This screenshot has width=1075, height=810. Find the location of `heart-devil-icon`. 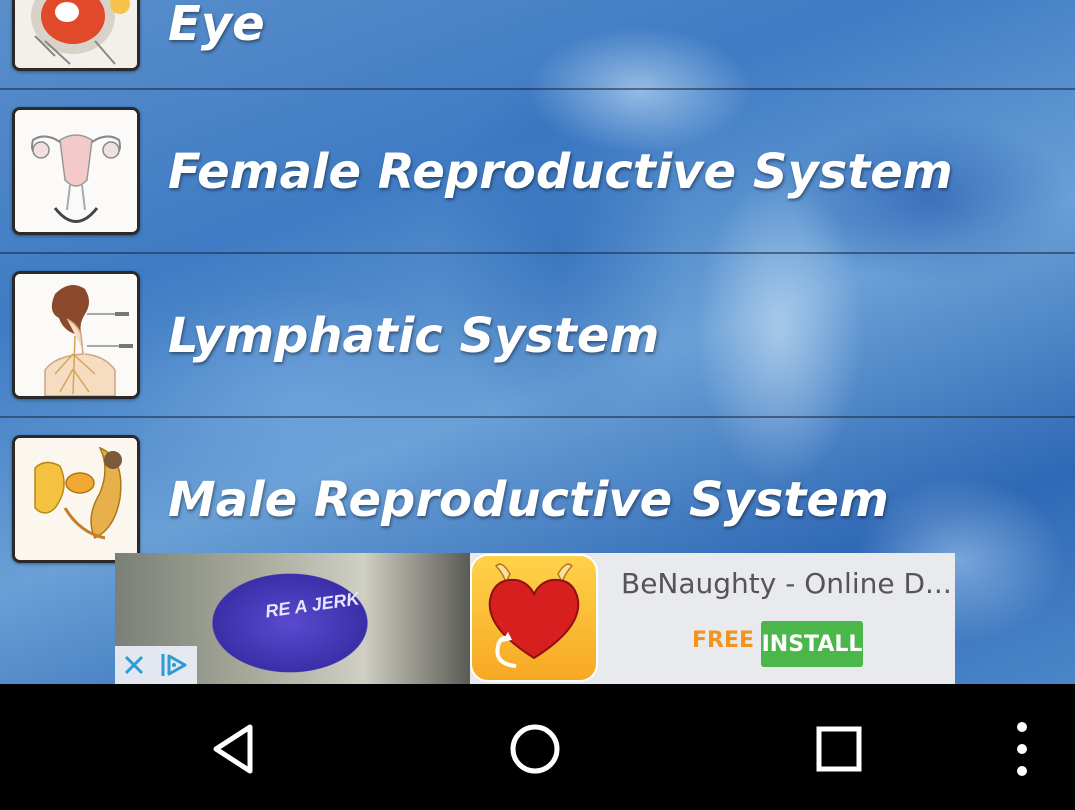

heart-devil-icon is located at coordinates (534, 618).